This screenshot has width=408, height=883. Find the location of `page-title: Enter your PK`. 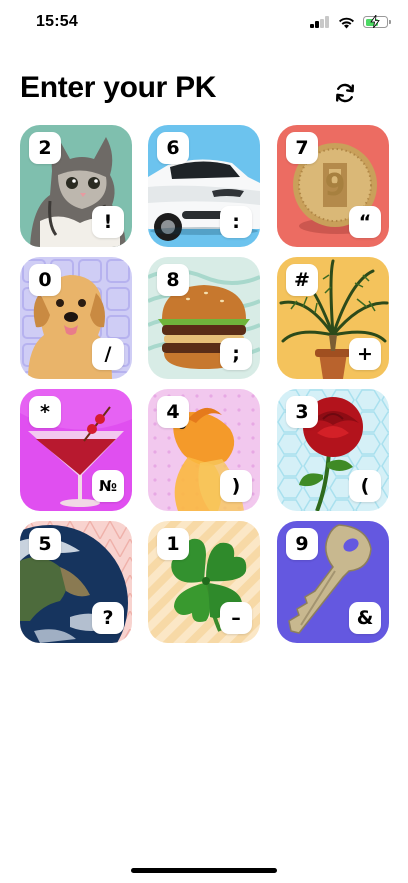

page-title: Enter your PK is located at coordinates (118, 87).